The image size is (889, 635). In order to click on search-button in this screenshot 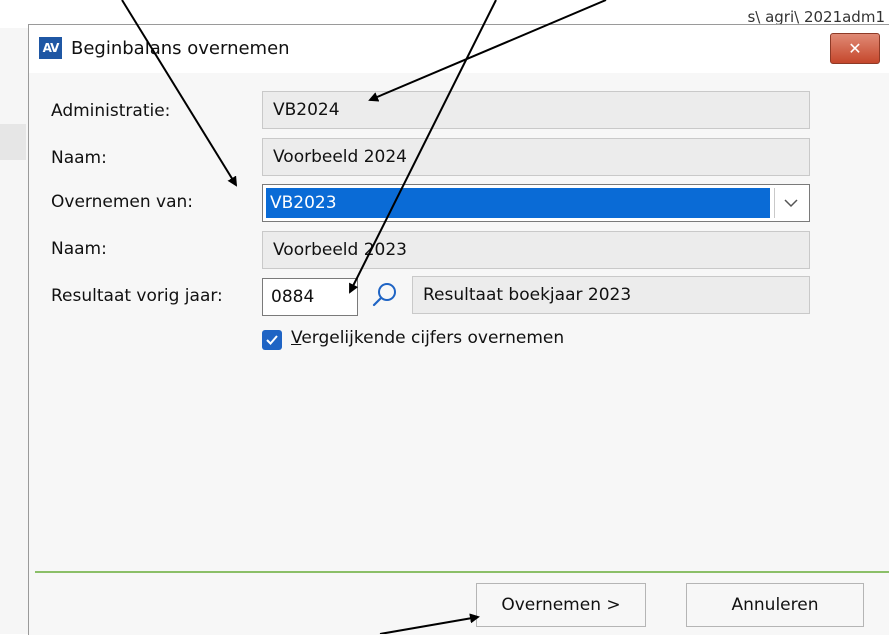, I will do `click(385, 295)`.